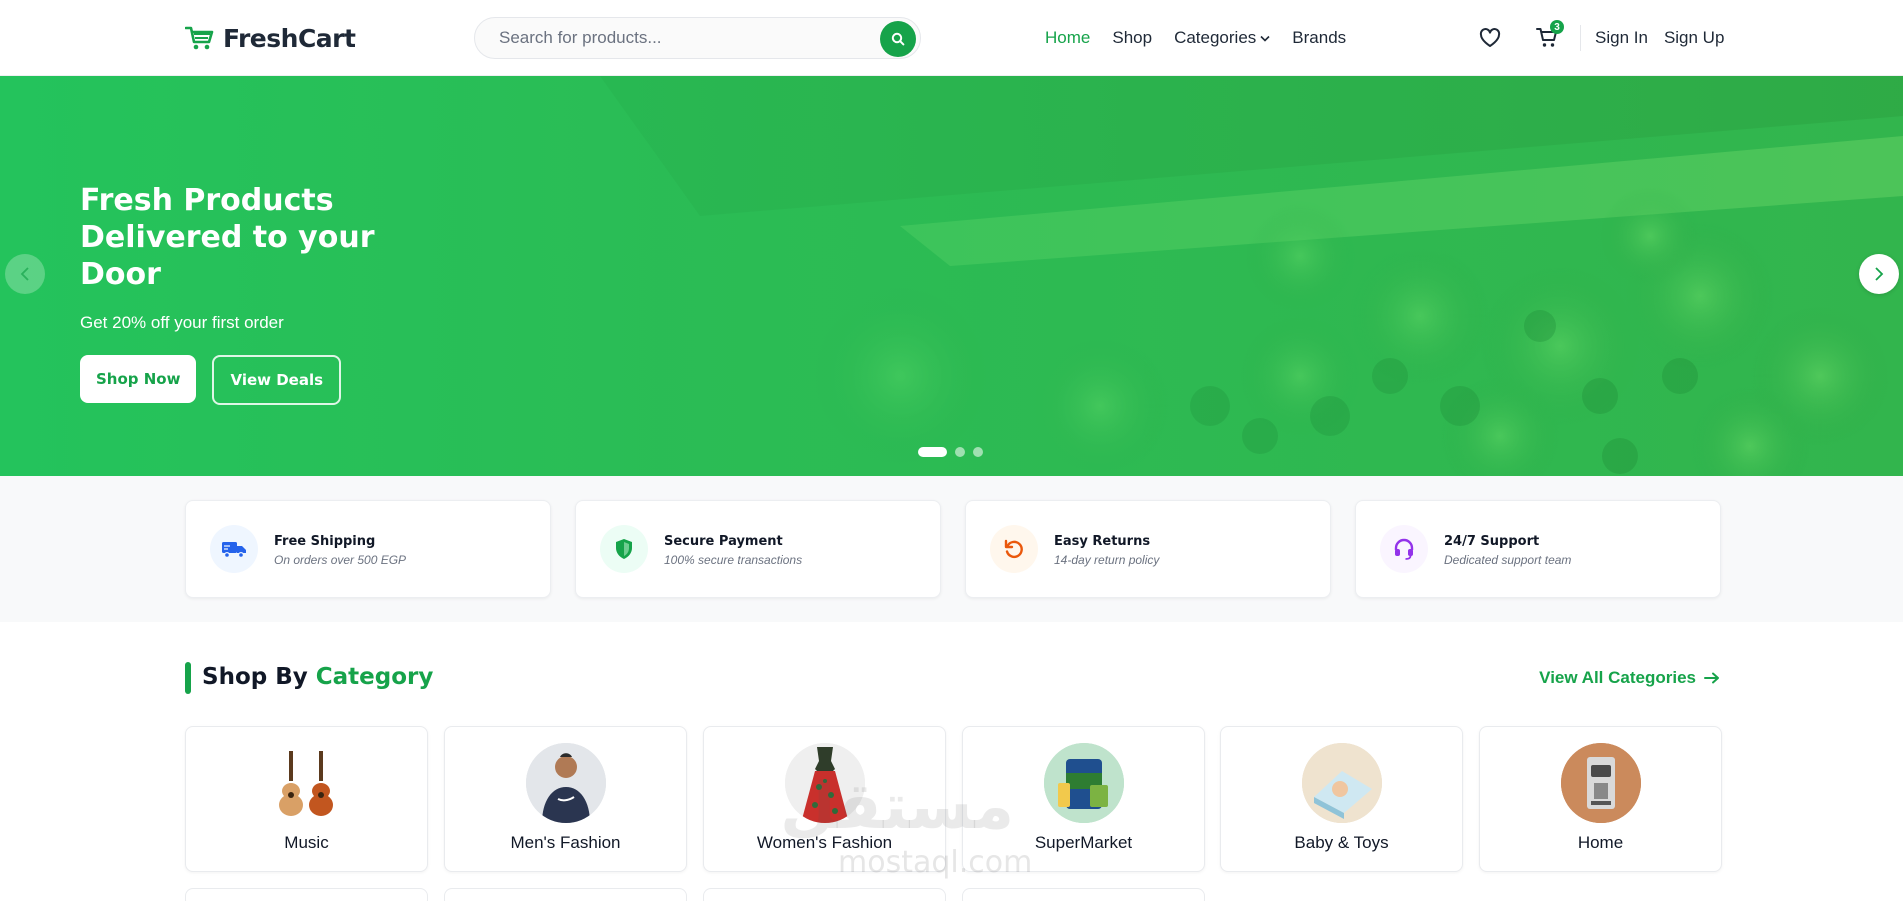 The height and width of the screenshot is (901, 1903). What do you see at coordinates (1621, 38) in the screenshot?
I see `sign-in-link: Sign In` at bounding box center [1621, 38].